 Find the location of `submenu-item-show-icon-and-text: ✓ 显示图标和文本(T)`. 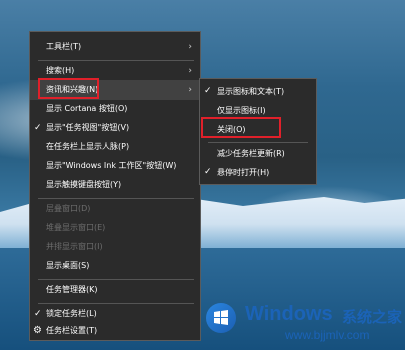

submenu-item-show-icon-and-text: ✓ 显示图标和文本(T) is located at coordinates (258, 91).